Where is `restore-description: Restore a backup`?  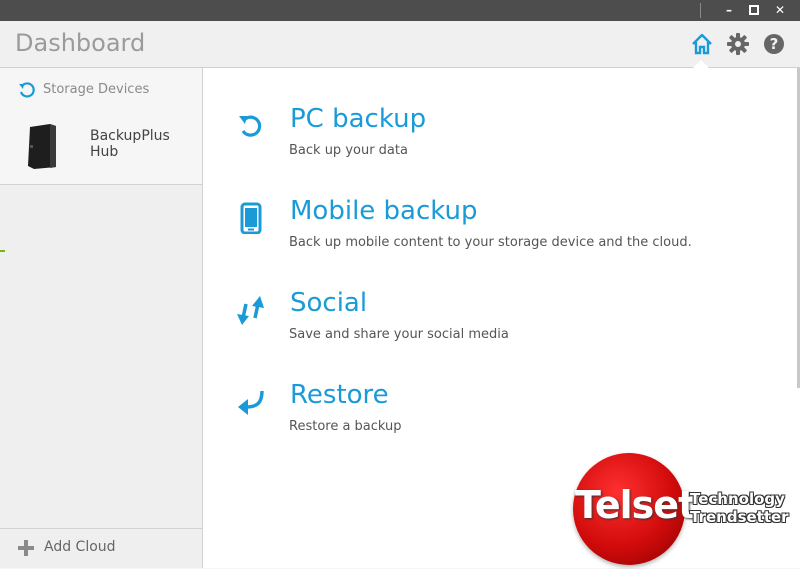 restore-description: Restore a backup is located at coordinates (345, 426).